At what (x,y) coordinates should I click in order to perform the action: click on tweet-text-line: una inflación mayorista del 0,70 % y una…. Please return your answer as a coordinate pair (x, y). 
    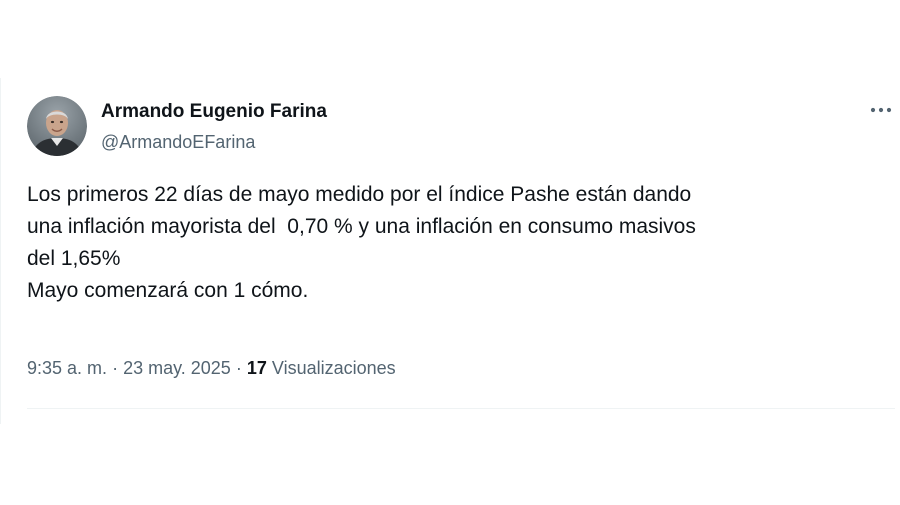
    Looking at the image, I should click on (361, 226).